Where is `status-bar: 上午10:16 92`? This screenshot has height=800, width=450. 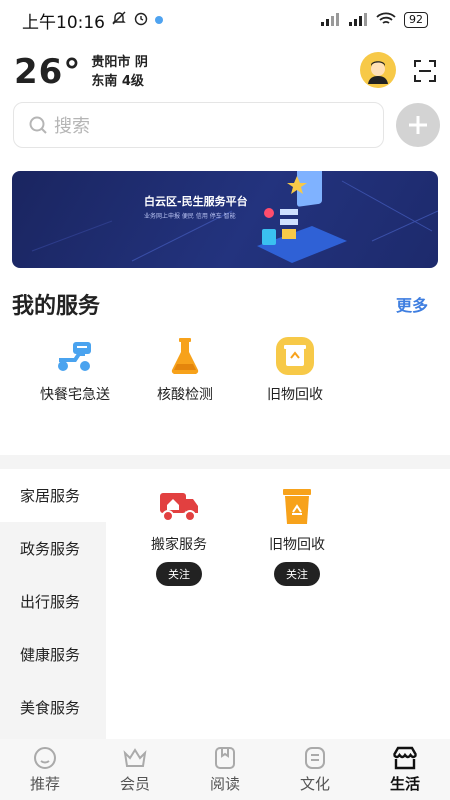 status-bar: 上午10:16 92 is located at coordinates (225, 20).